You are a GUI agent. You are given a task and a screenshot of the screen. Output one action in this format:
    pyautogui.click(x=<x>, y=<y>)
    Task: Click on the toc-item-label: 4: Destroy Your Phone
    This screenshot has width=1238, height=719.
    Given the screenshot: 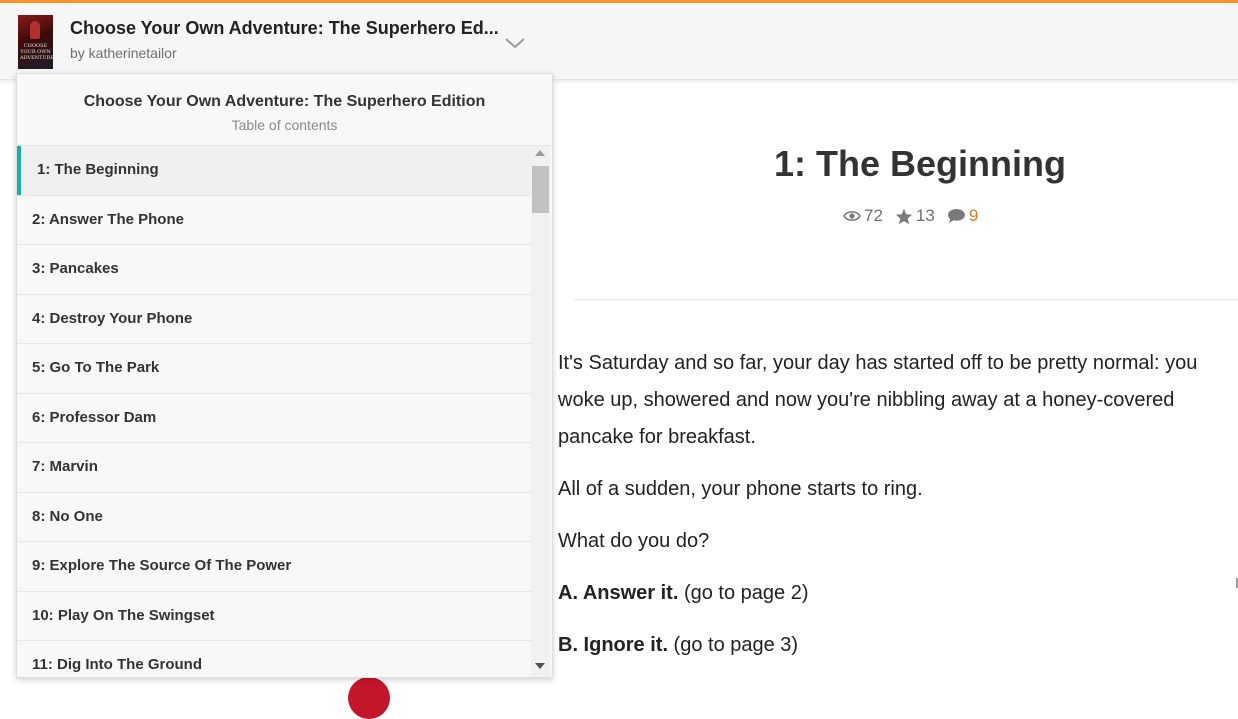 What is the action you would take?
    pyautogui.click(x=112, y=318)
    